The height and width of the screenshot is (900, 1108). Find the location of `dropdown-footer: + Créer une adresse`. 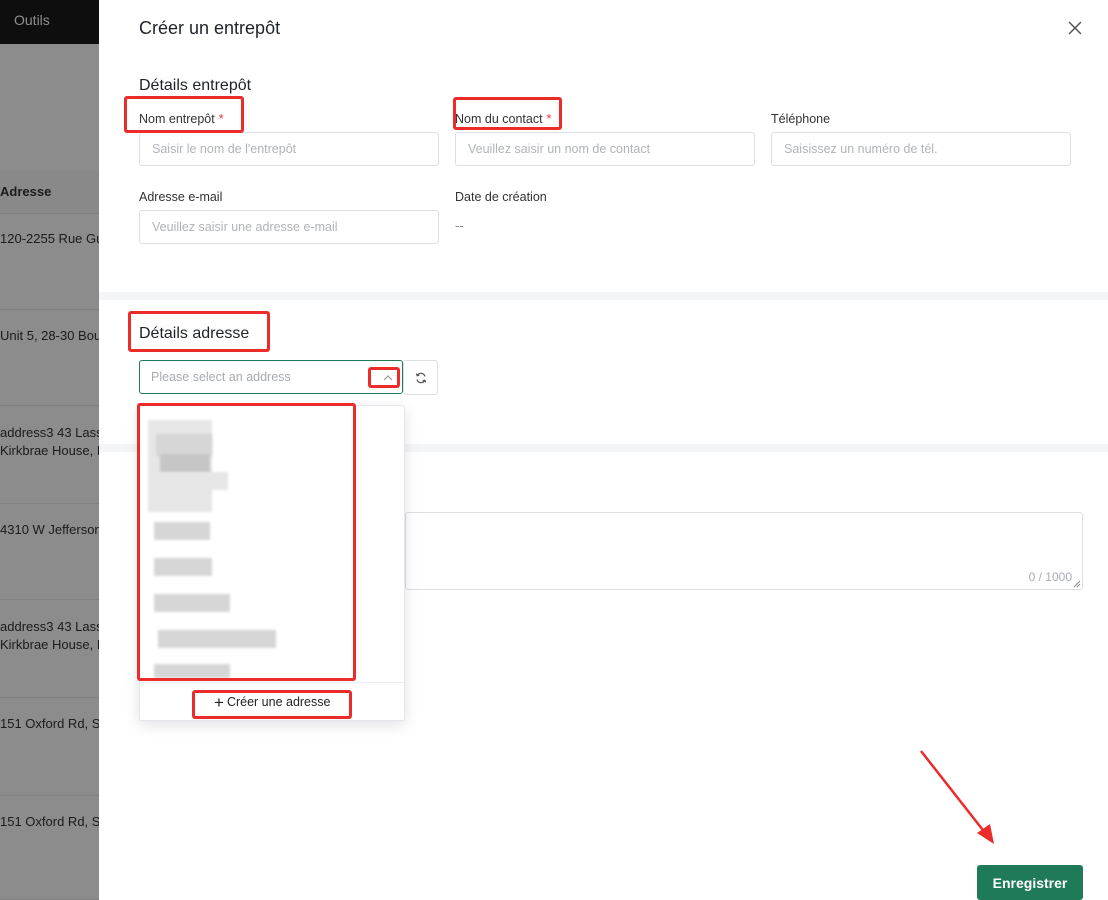

dropdown-footer: + Créer une adresse is located at coordinates (272, 701).